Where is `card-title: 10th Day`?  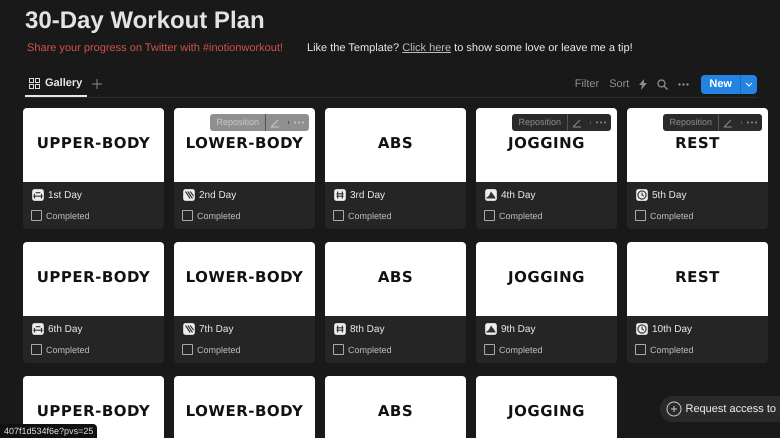 card-title: 10th Day is located at coordinates (672, 329).